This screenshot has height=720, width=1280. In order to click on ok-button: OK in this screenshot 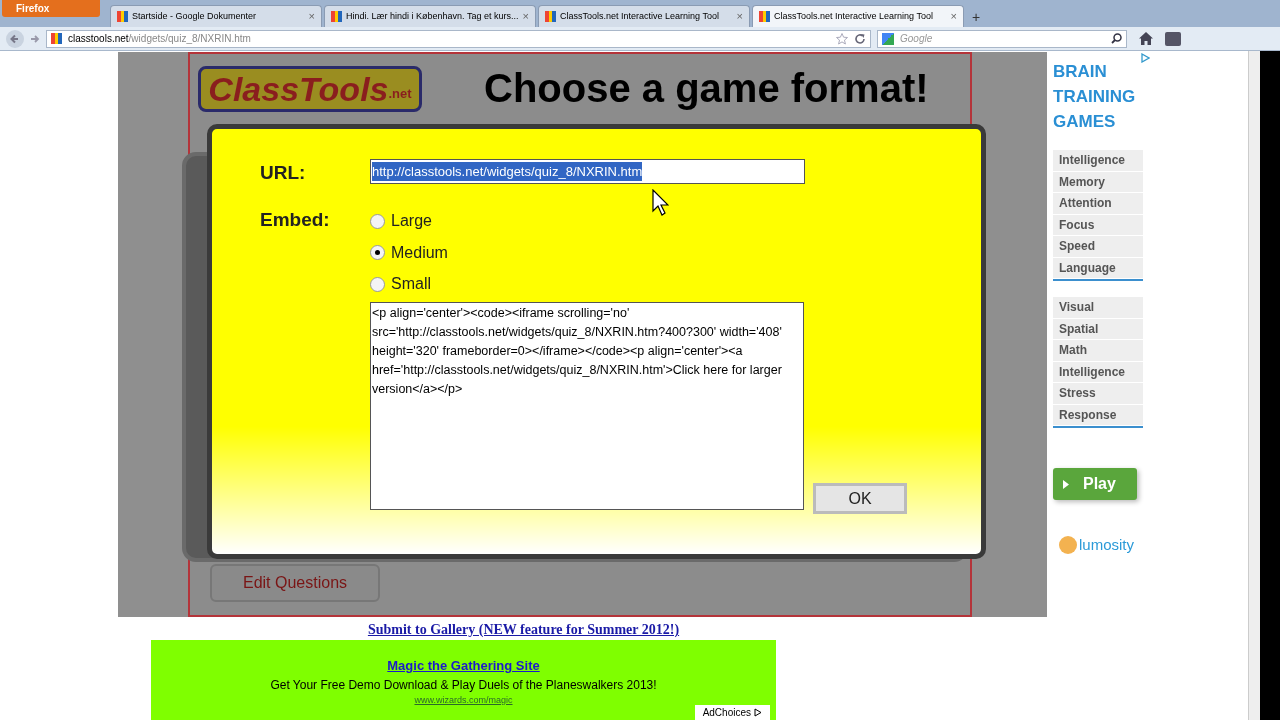, I will do `click(860, 498)`.